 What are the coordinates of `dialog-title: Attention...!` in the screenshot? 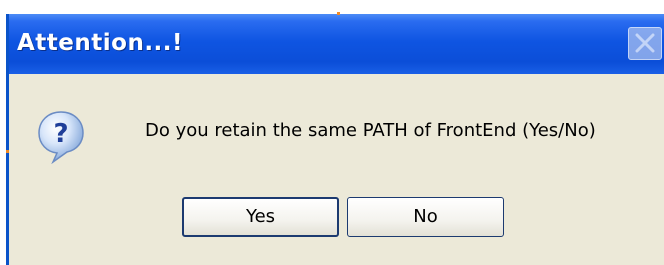 It's located at (100, 43).